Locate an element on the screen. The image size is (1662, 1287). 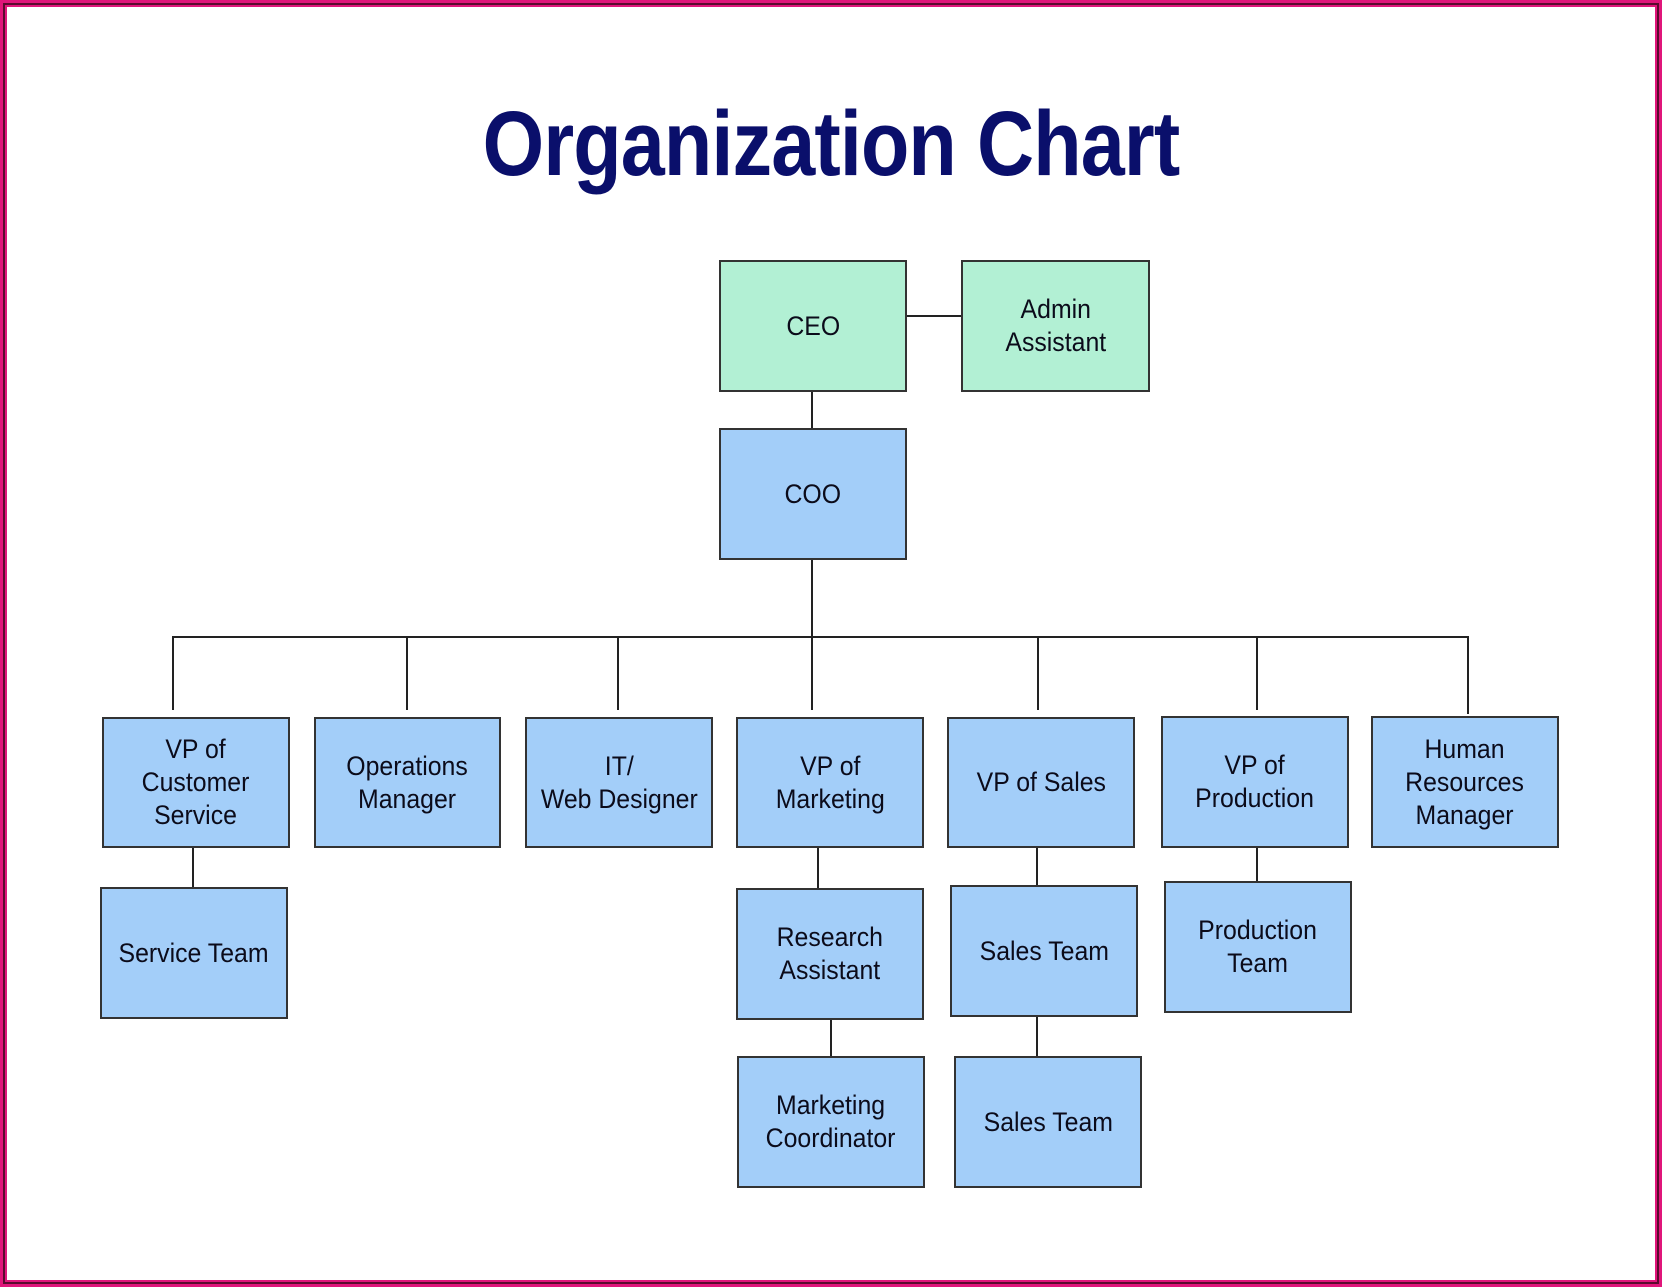
node-service-team: Service Team is located at coordinates (194, 953).